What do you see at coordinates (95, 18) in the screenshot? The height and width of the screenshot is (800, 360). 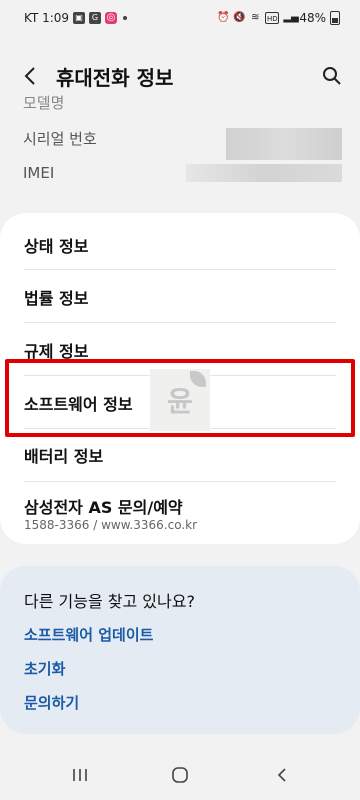 I see `g-app-icon: G` at bounding box center [95, 18].